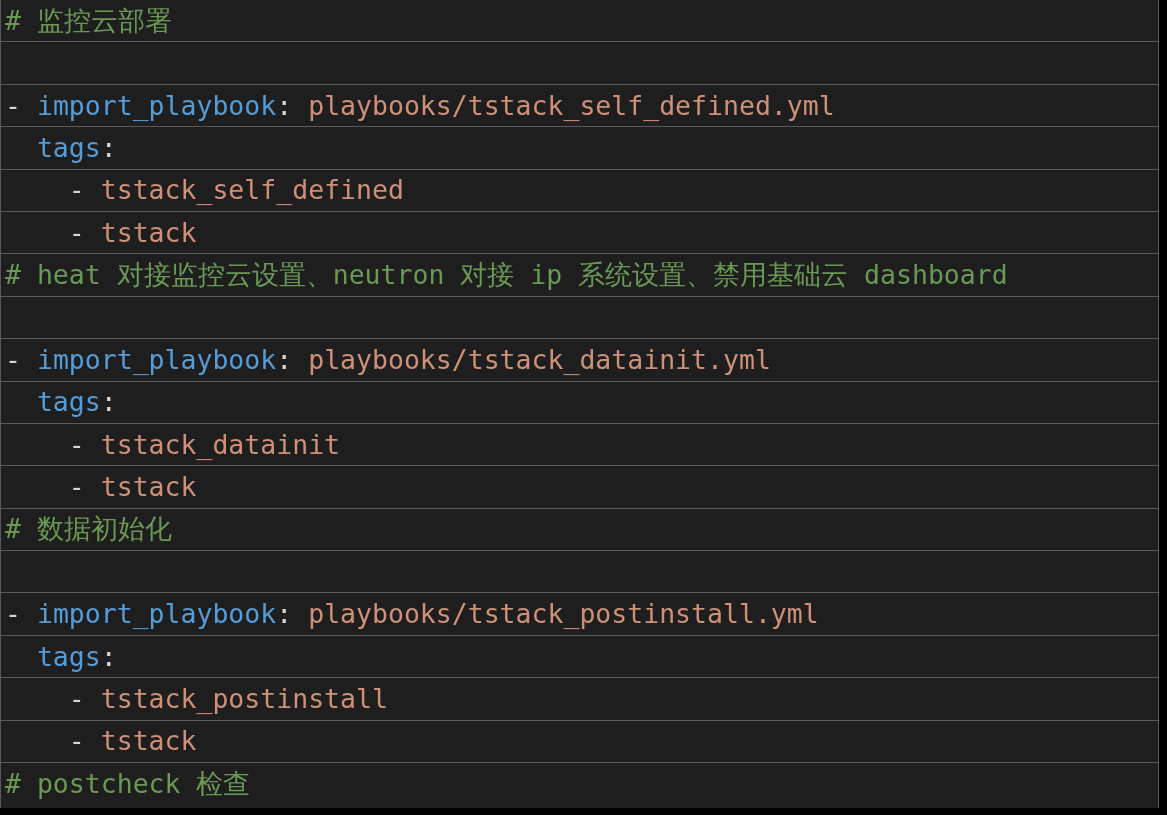 This screenshot has width=1167, height=815. Describe the element at coordinates (579, 190) in the screenshot. I see `code-line: - tstack_self_defined` at that location.